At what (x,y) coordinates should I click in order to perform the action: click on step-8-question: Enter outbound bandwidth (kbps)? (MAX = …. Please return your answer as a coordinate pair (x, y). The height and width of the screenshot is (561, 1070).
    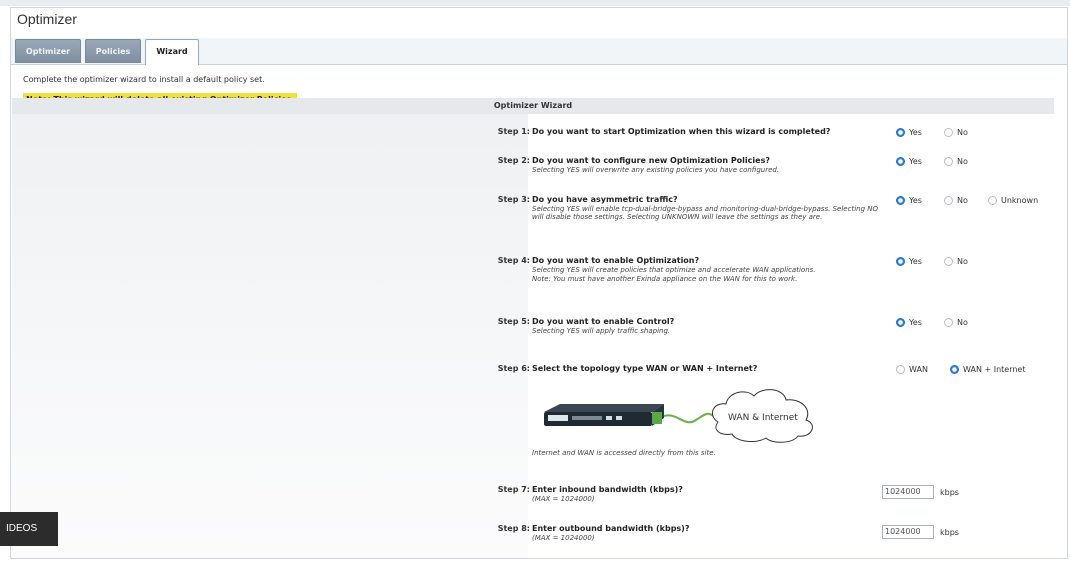
    Looking at the image, I should click on (706, 533).